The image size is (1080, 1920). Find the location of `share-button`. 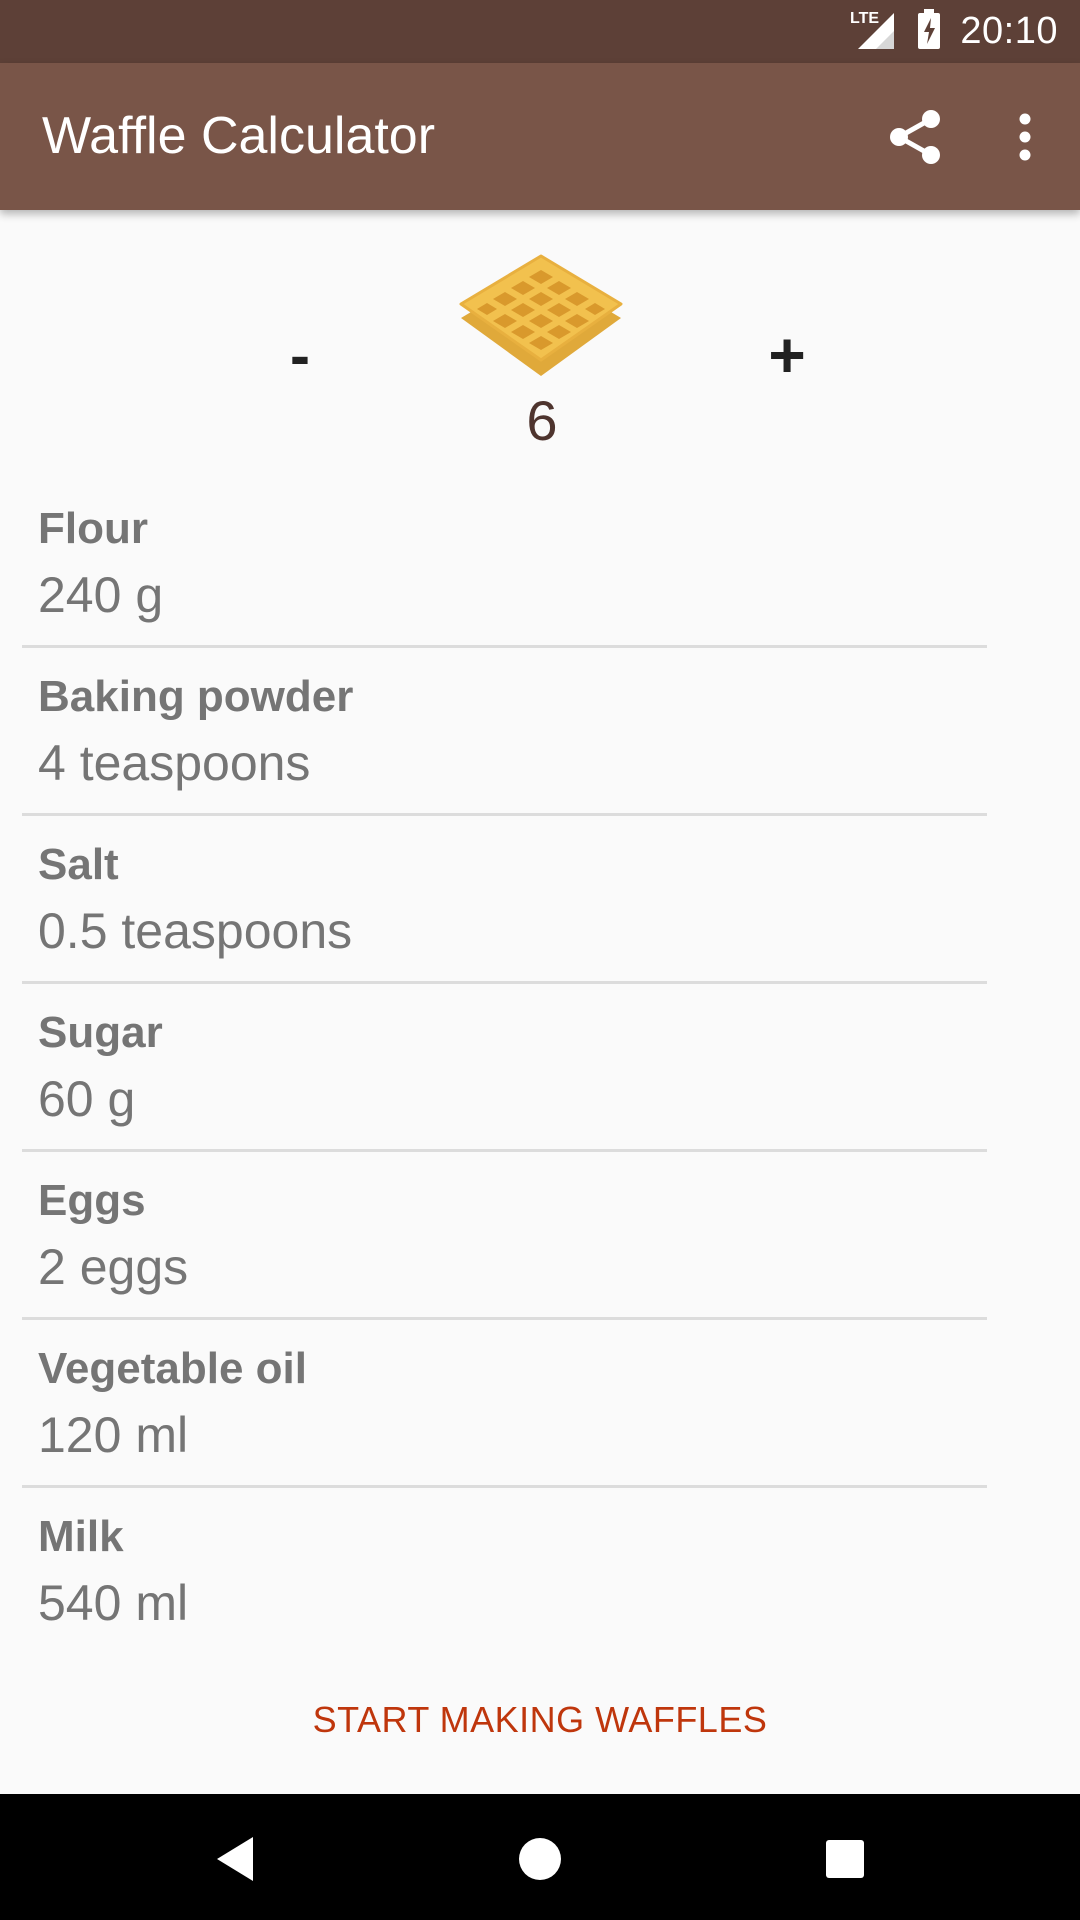

share-button is located at coordinates (915, 137).